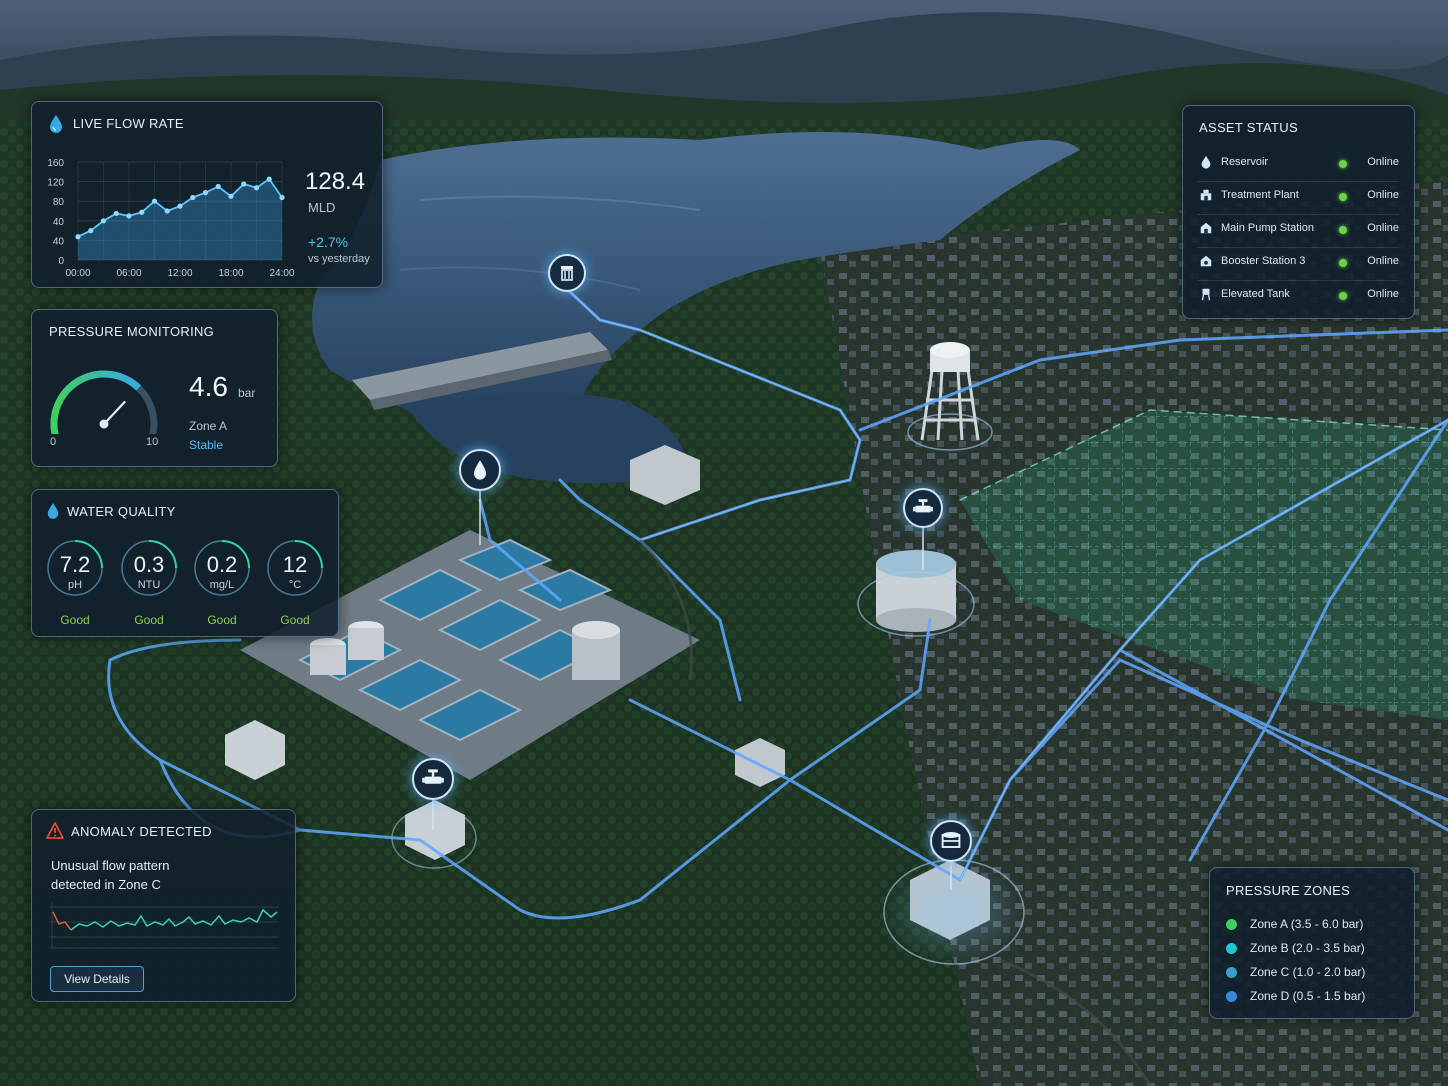  What do you see at coordinates (75, 564) in the screenshot?
I see `metric-value: 7.2` at bounding box center [75, 564].